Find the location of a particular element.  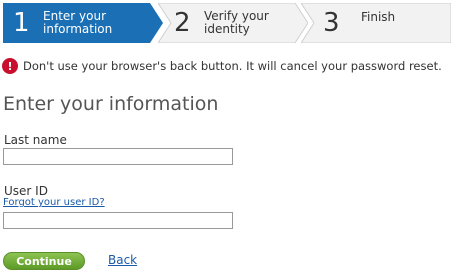

last-name-label: Last name is located at coordinates (35, 140).